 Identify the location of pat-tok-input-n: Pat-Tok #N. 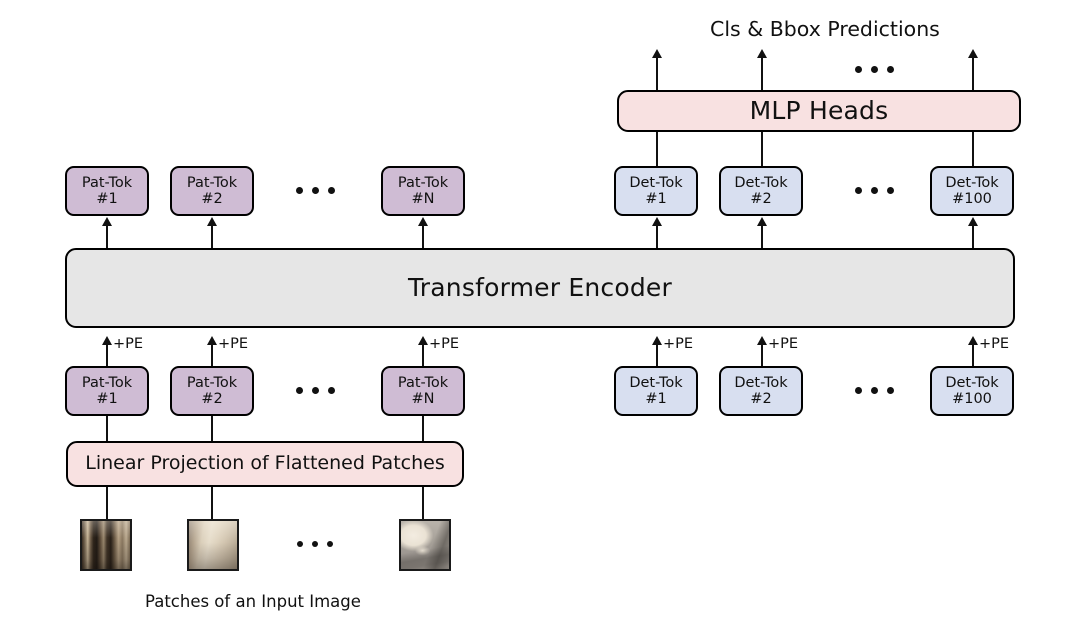
(423, 391).